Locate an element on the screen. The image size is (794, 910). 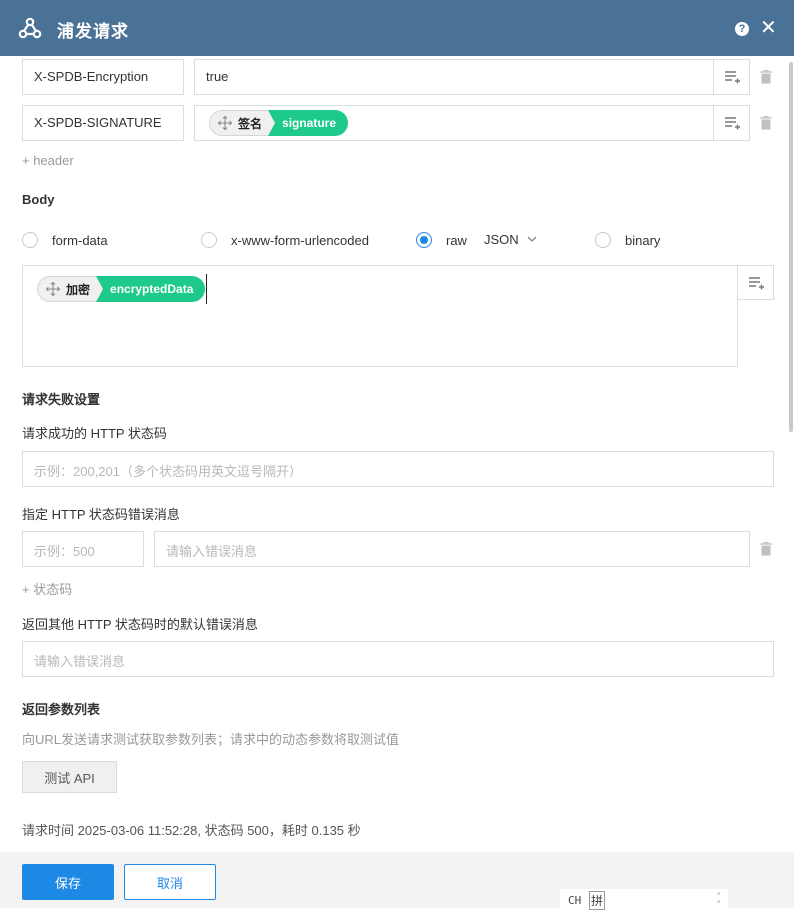
error-message-input: 请输入错误消息 is located at coordinates (452, 549).